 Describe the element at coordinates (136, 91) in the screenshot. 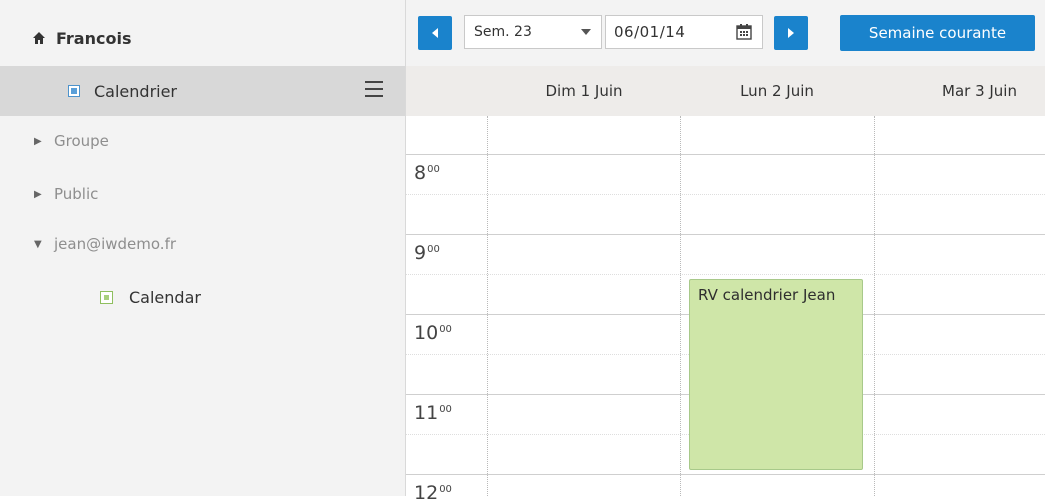

I see `calendar-label: Calendrier` at that location.